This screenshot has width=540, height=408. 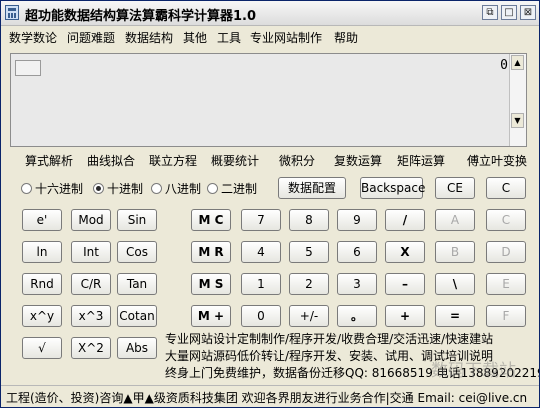 I want to click on hex-b-button: B, so click(x=455, y=252).